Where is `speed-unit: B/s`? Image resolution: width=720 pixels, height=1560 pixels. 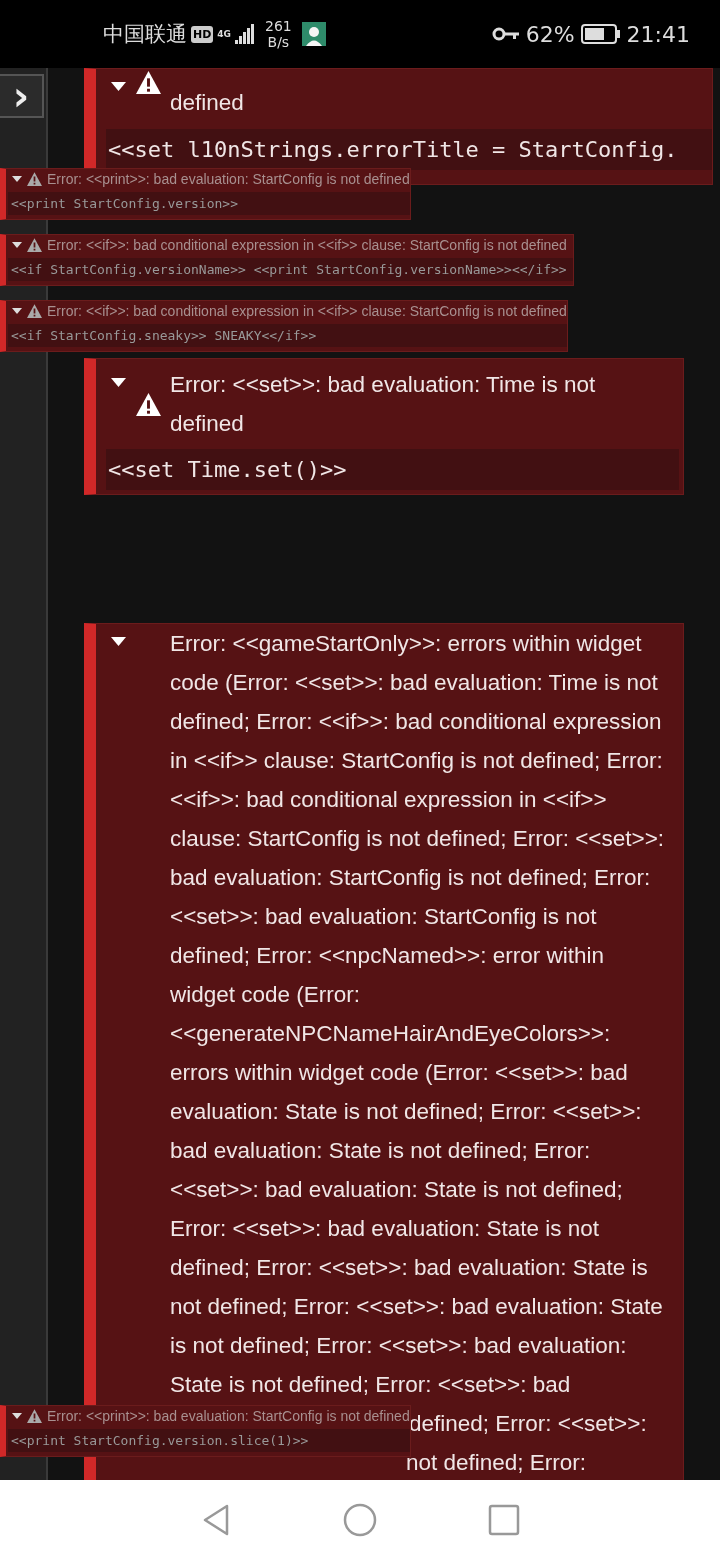 speed-unit: B/s is located at coordinates (278, 42).